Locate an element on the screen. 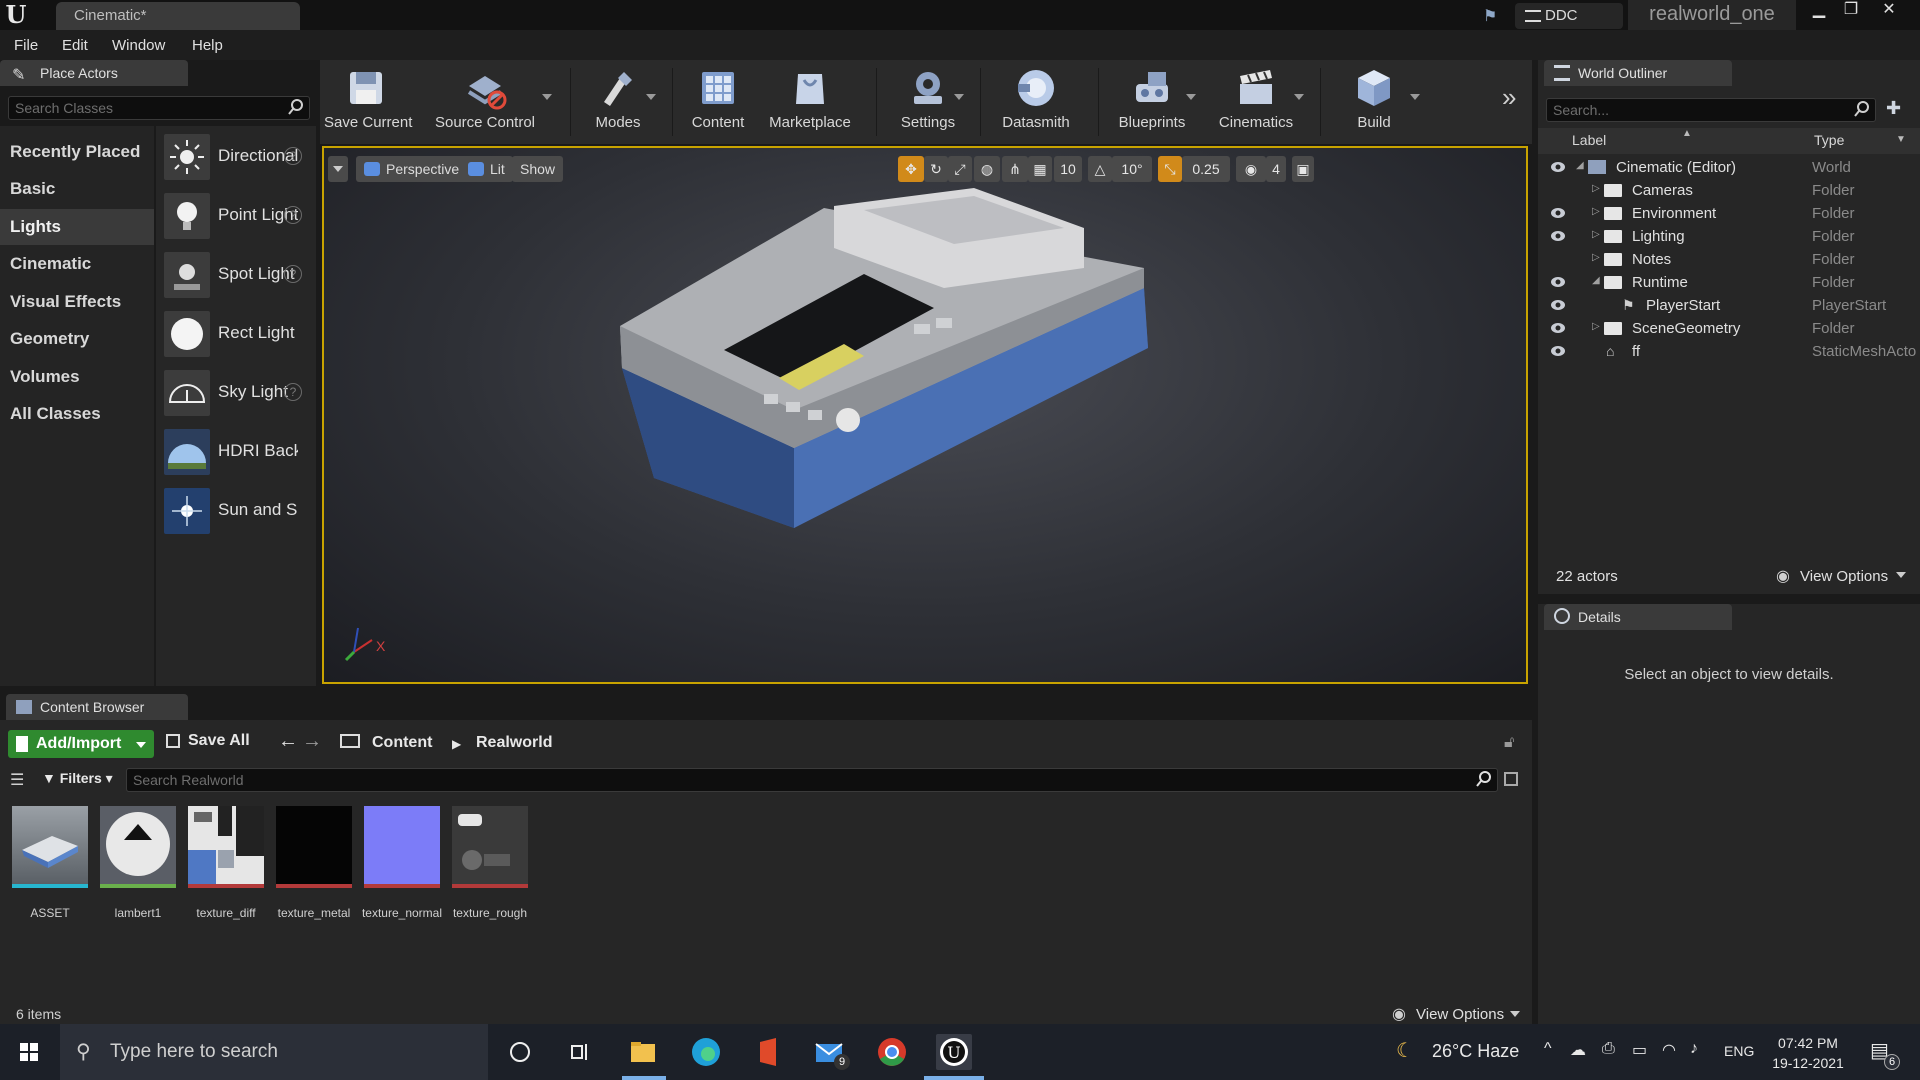  source-control-button: Source Control is located at coordinates (485, 102).